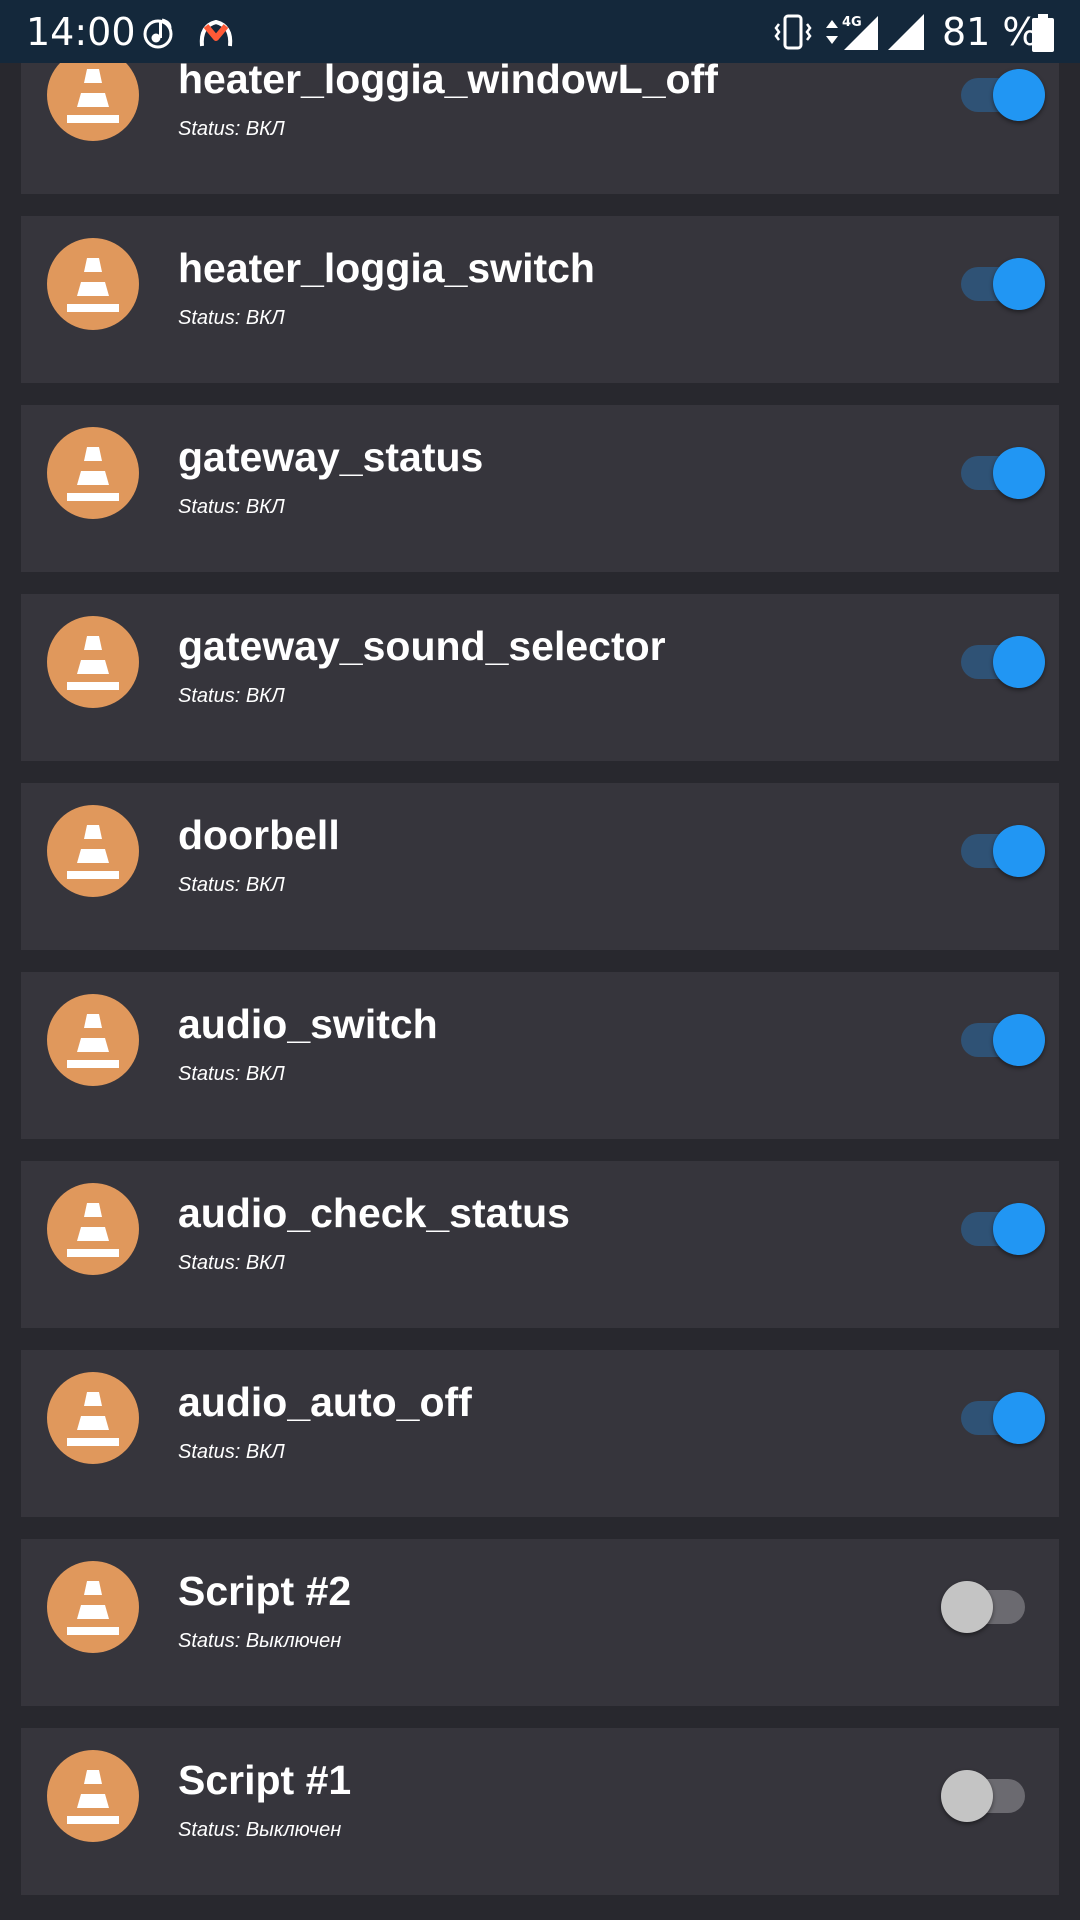  Describe the element at coordinates (540, 299) in the screenshot. I see `list-item: heater_loggia_switch Status: ВКЛ` at that location.